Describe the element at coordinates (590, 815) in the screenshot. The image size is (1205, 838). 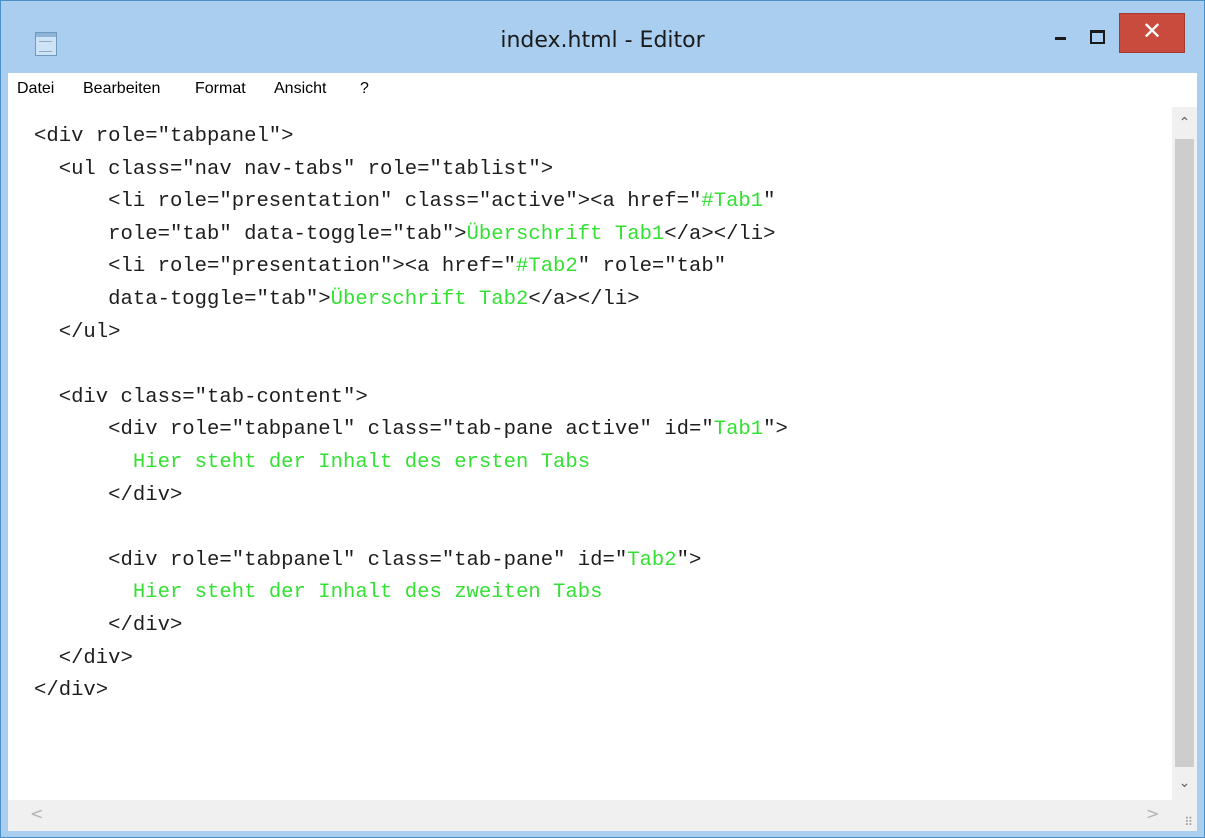
I see `horizontal-scrollbar: < >` at that location.